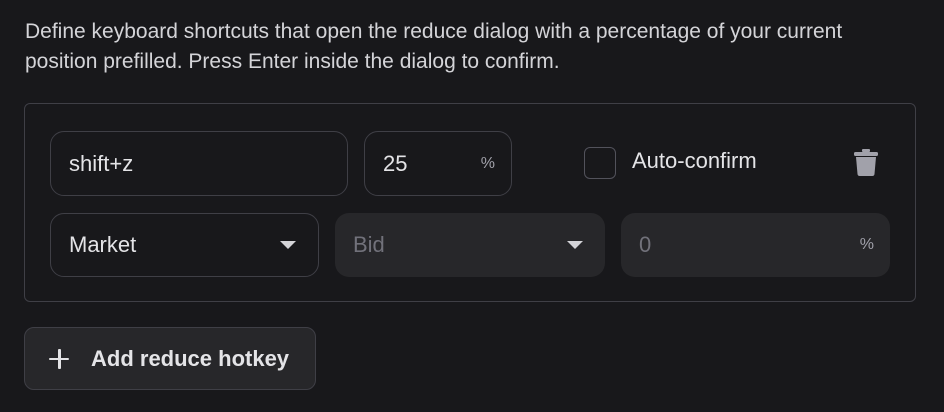 Image resolution: width=944 pixels, height=412 pixels. I want to click on offset-suffix: %, so click(866, 244).